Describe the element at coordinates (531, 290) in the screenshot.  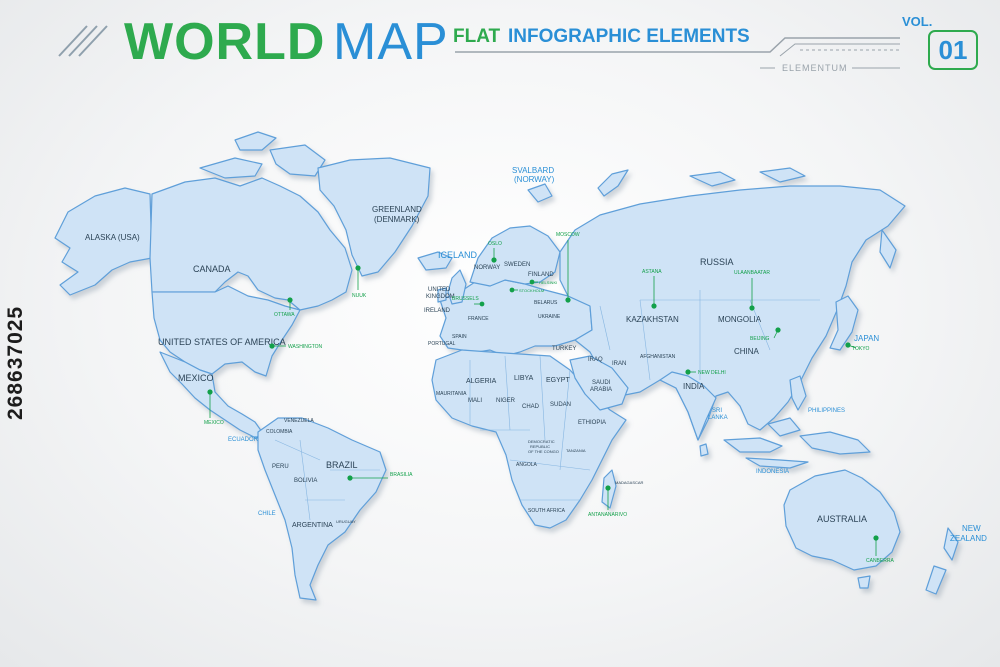
I see `capital-label-stockholm: STOCKHOLM` at that location.